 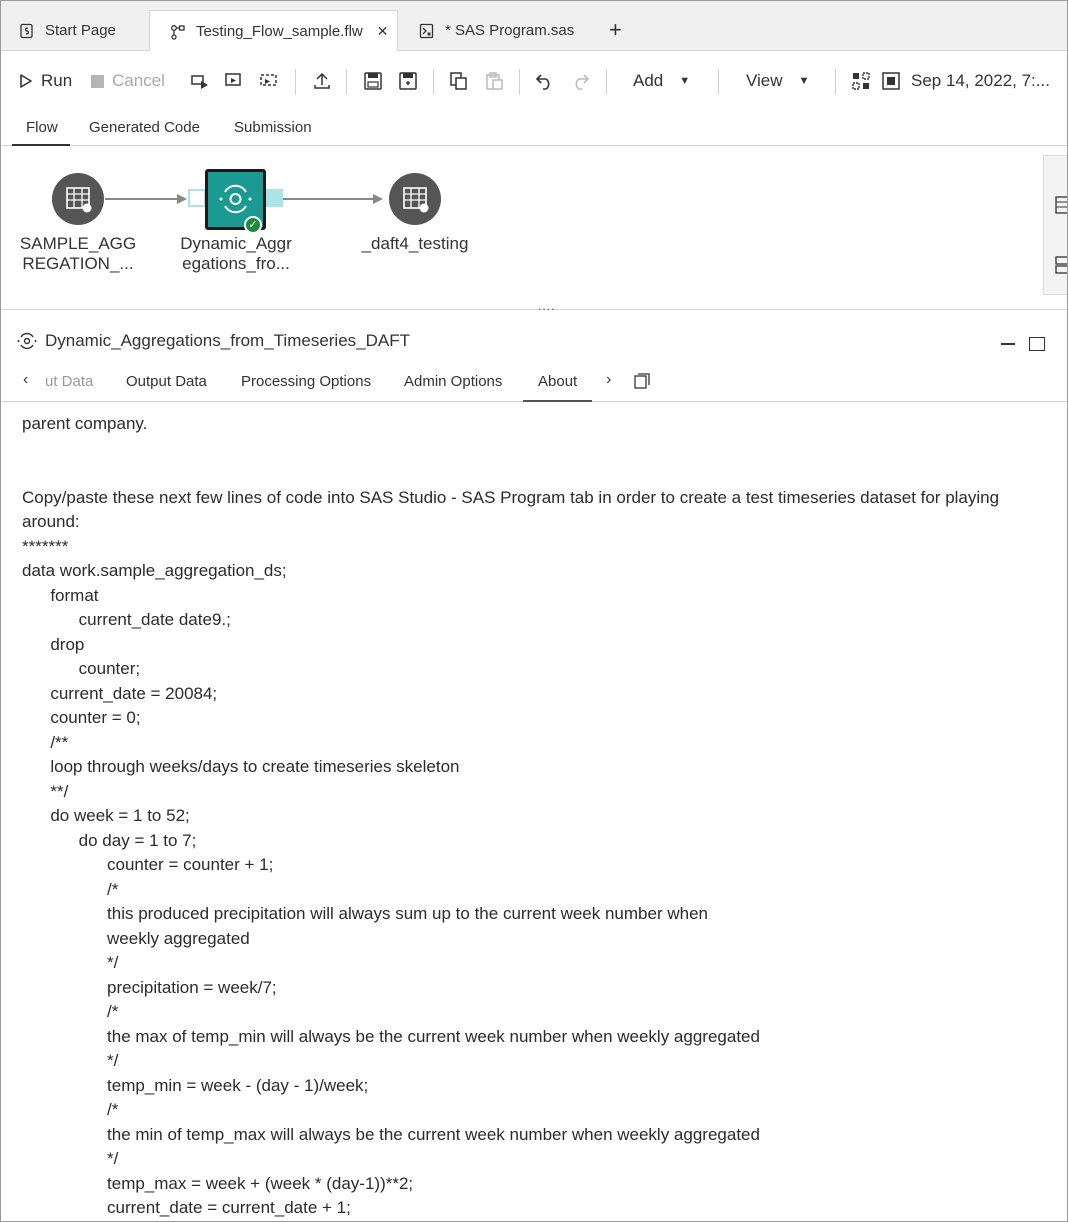 What do you see at coordinates (1061, 265) in the screenshot?
I see `layers-icon` at bounding box center [1061, 265].